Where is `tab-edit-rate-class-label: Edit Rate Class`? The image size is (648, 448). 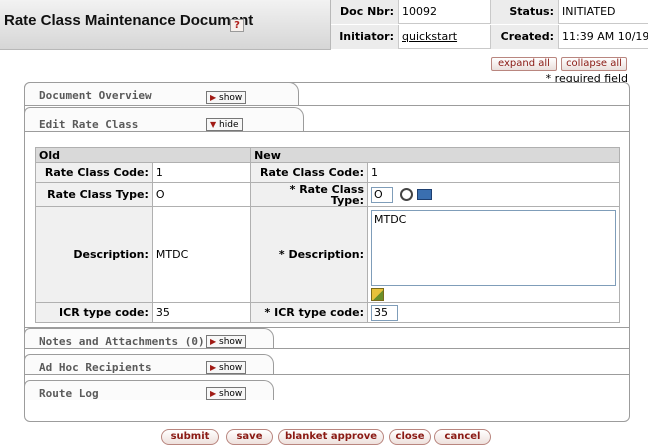 tab-edit-rate-class-label: Edit Rate Class is located at coordinates (89, 124).